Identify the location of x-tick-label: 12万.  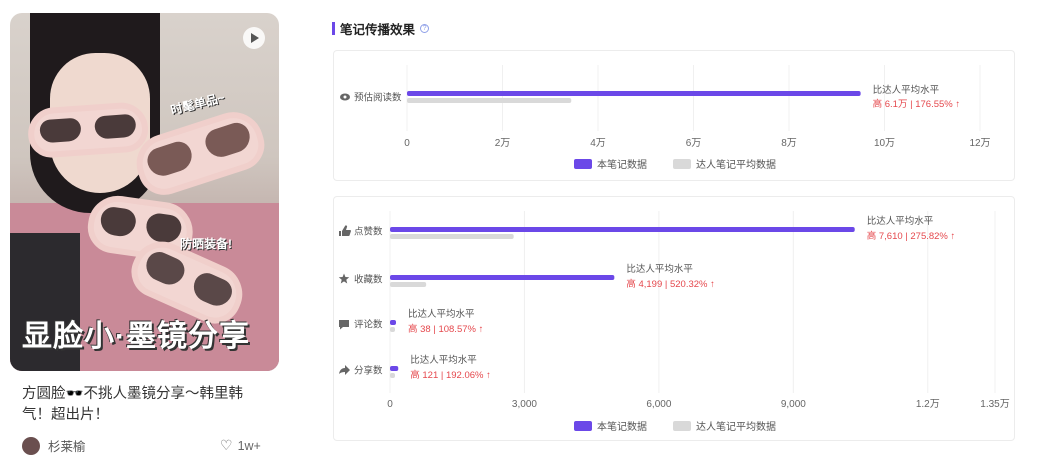
(979, 143).